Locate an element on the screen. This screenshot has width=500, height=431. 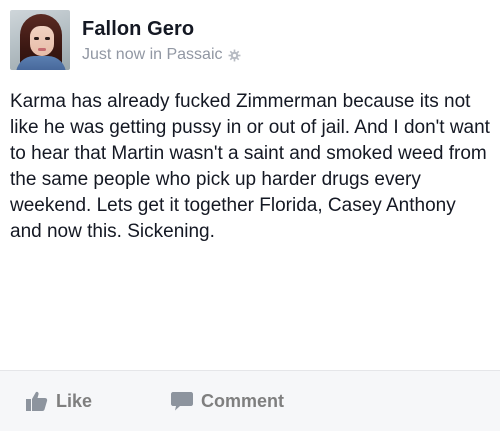
comment-bubble-icon is located at coordinates (182, 401).